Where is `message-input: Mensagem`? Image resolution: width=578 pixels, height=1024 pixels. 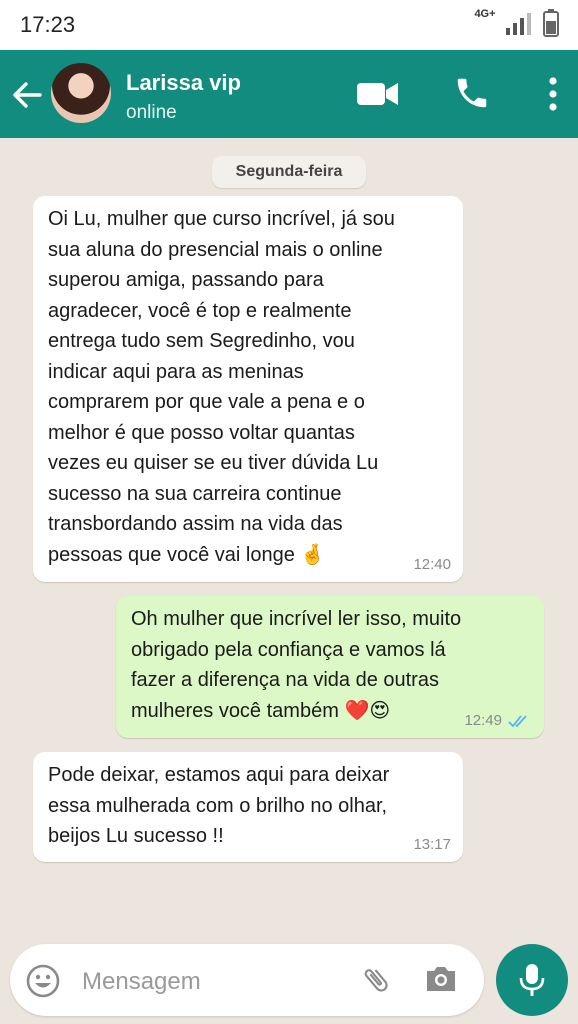
message-input: Mensagem is located at coordinates (141, 982).